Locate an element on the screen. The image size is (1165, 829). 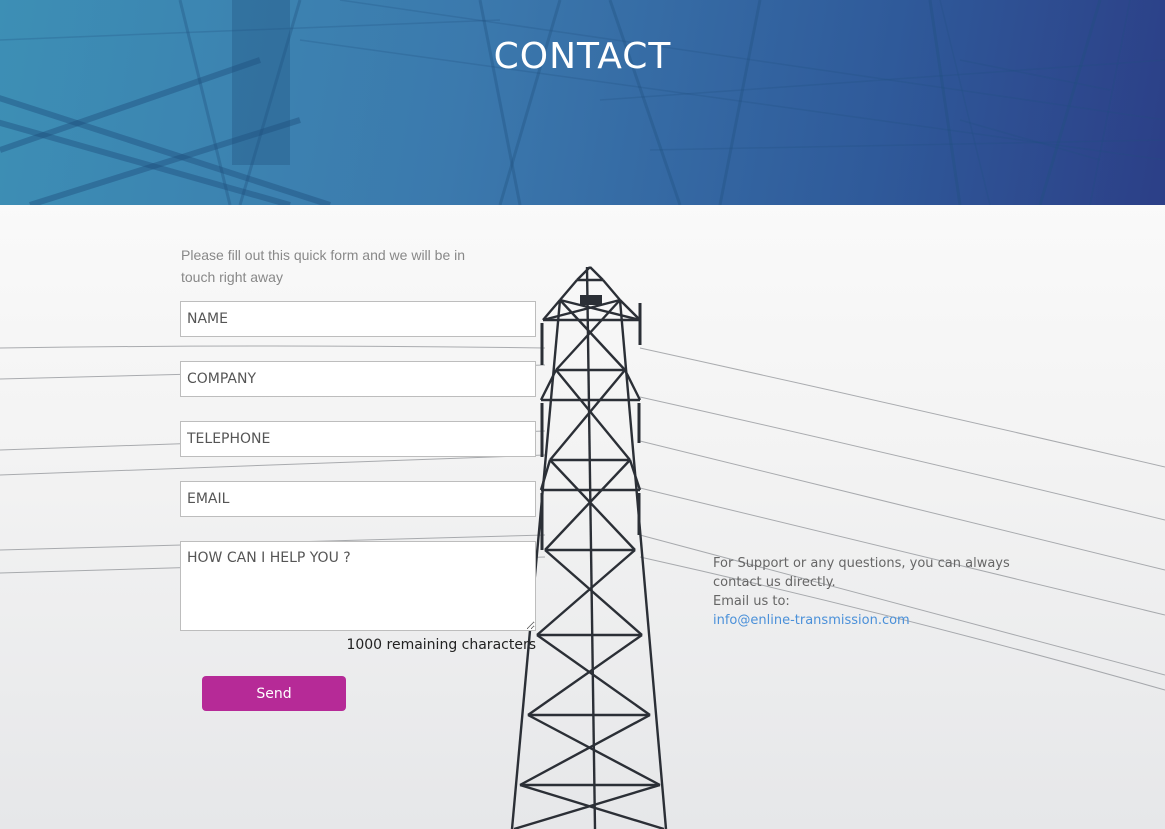
support-email-link: info@enline-transmission.com is located at coordinates (811, 620).